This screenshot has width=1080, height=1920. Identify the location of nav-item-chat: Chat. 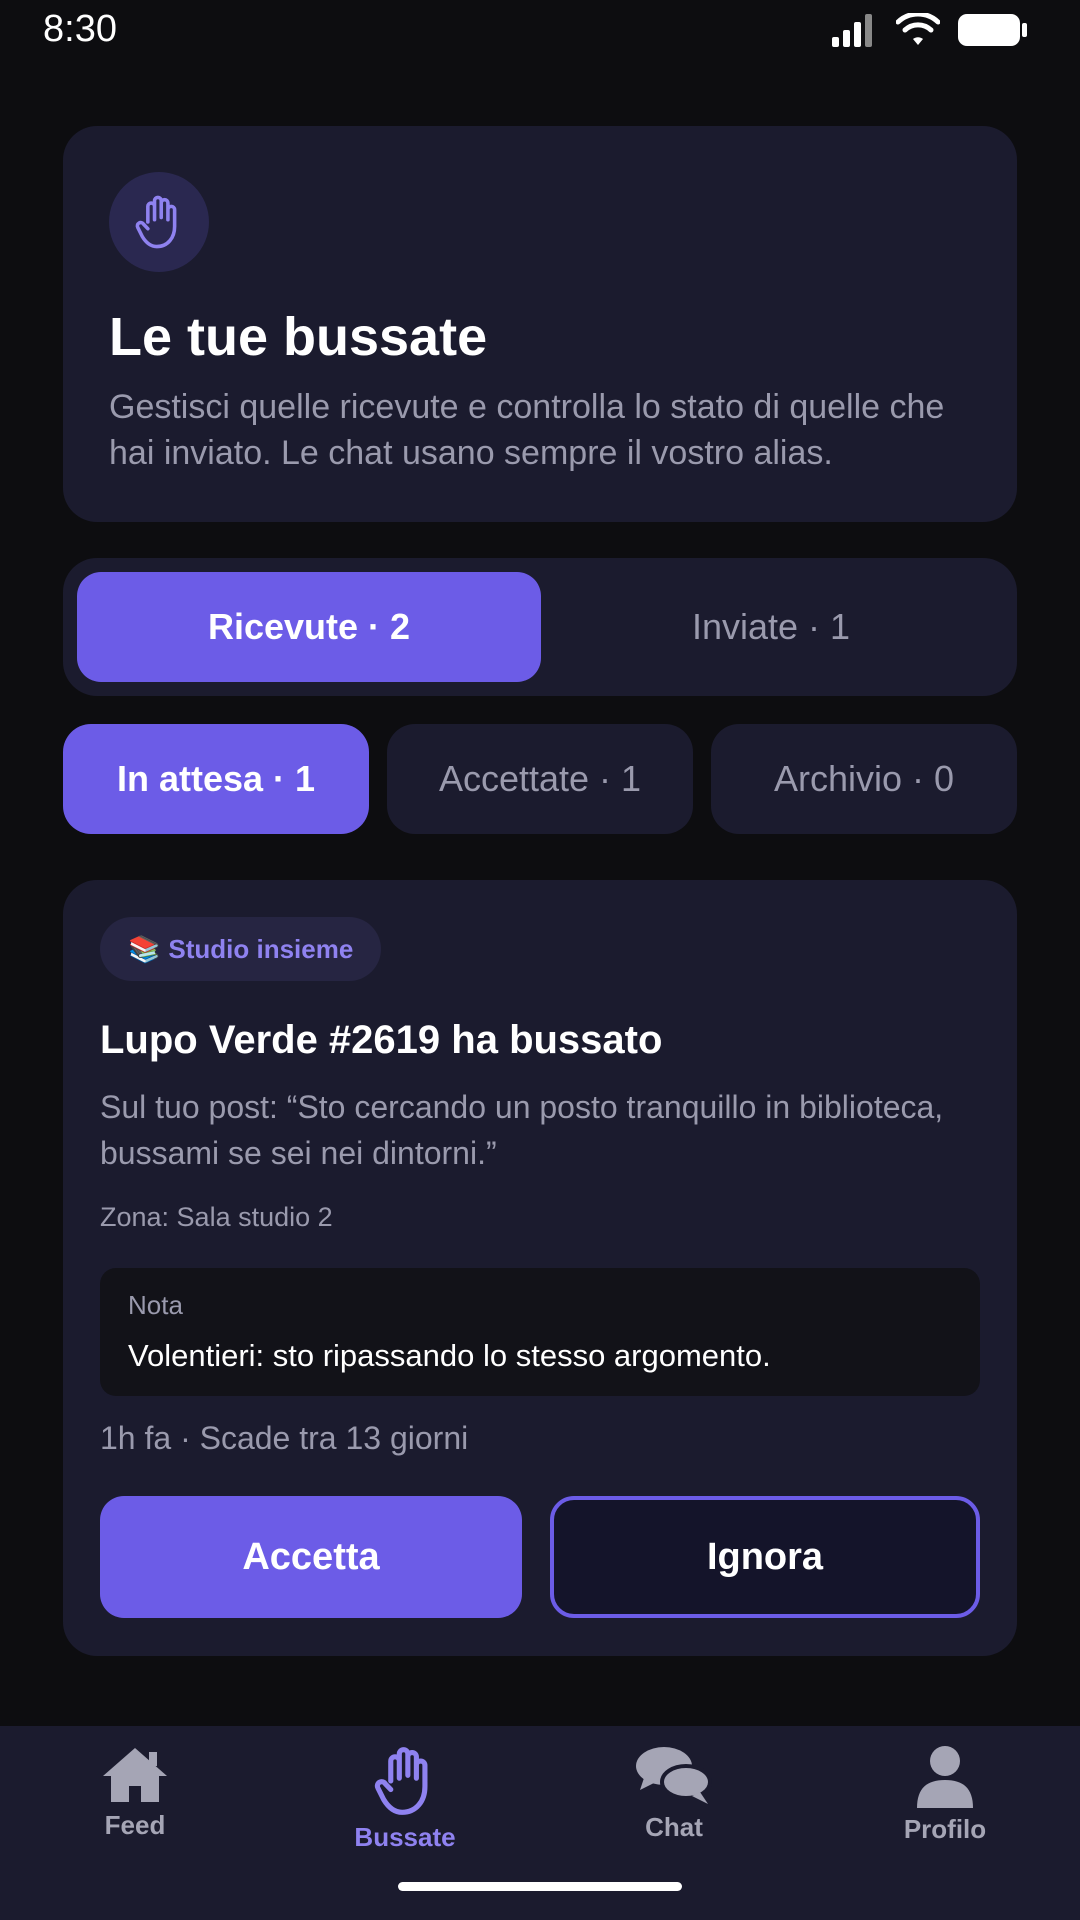
(674, 1793).